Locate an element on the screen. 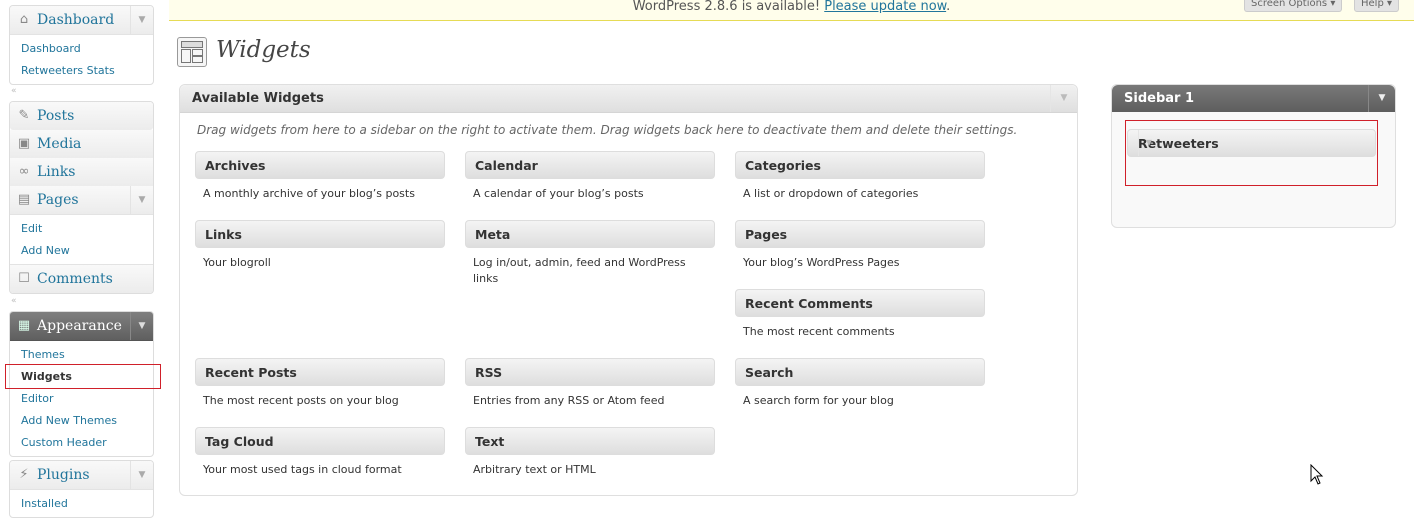 The width and height of the screenshot is (1414, 518). widget-description: A search form for your blog is located at coordinates (818, 400).